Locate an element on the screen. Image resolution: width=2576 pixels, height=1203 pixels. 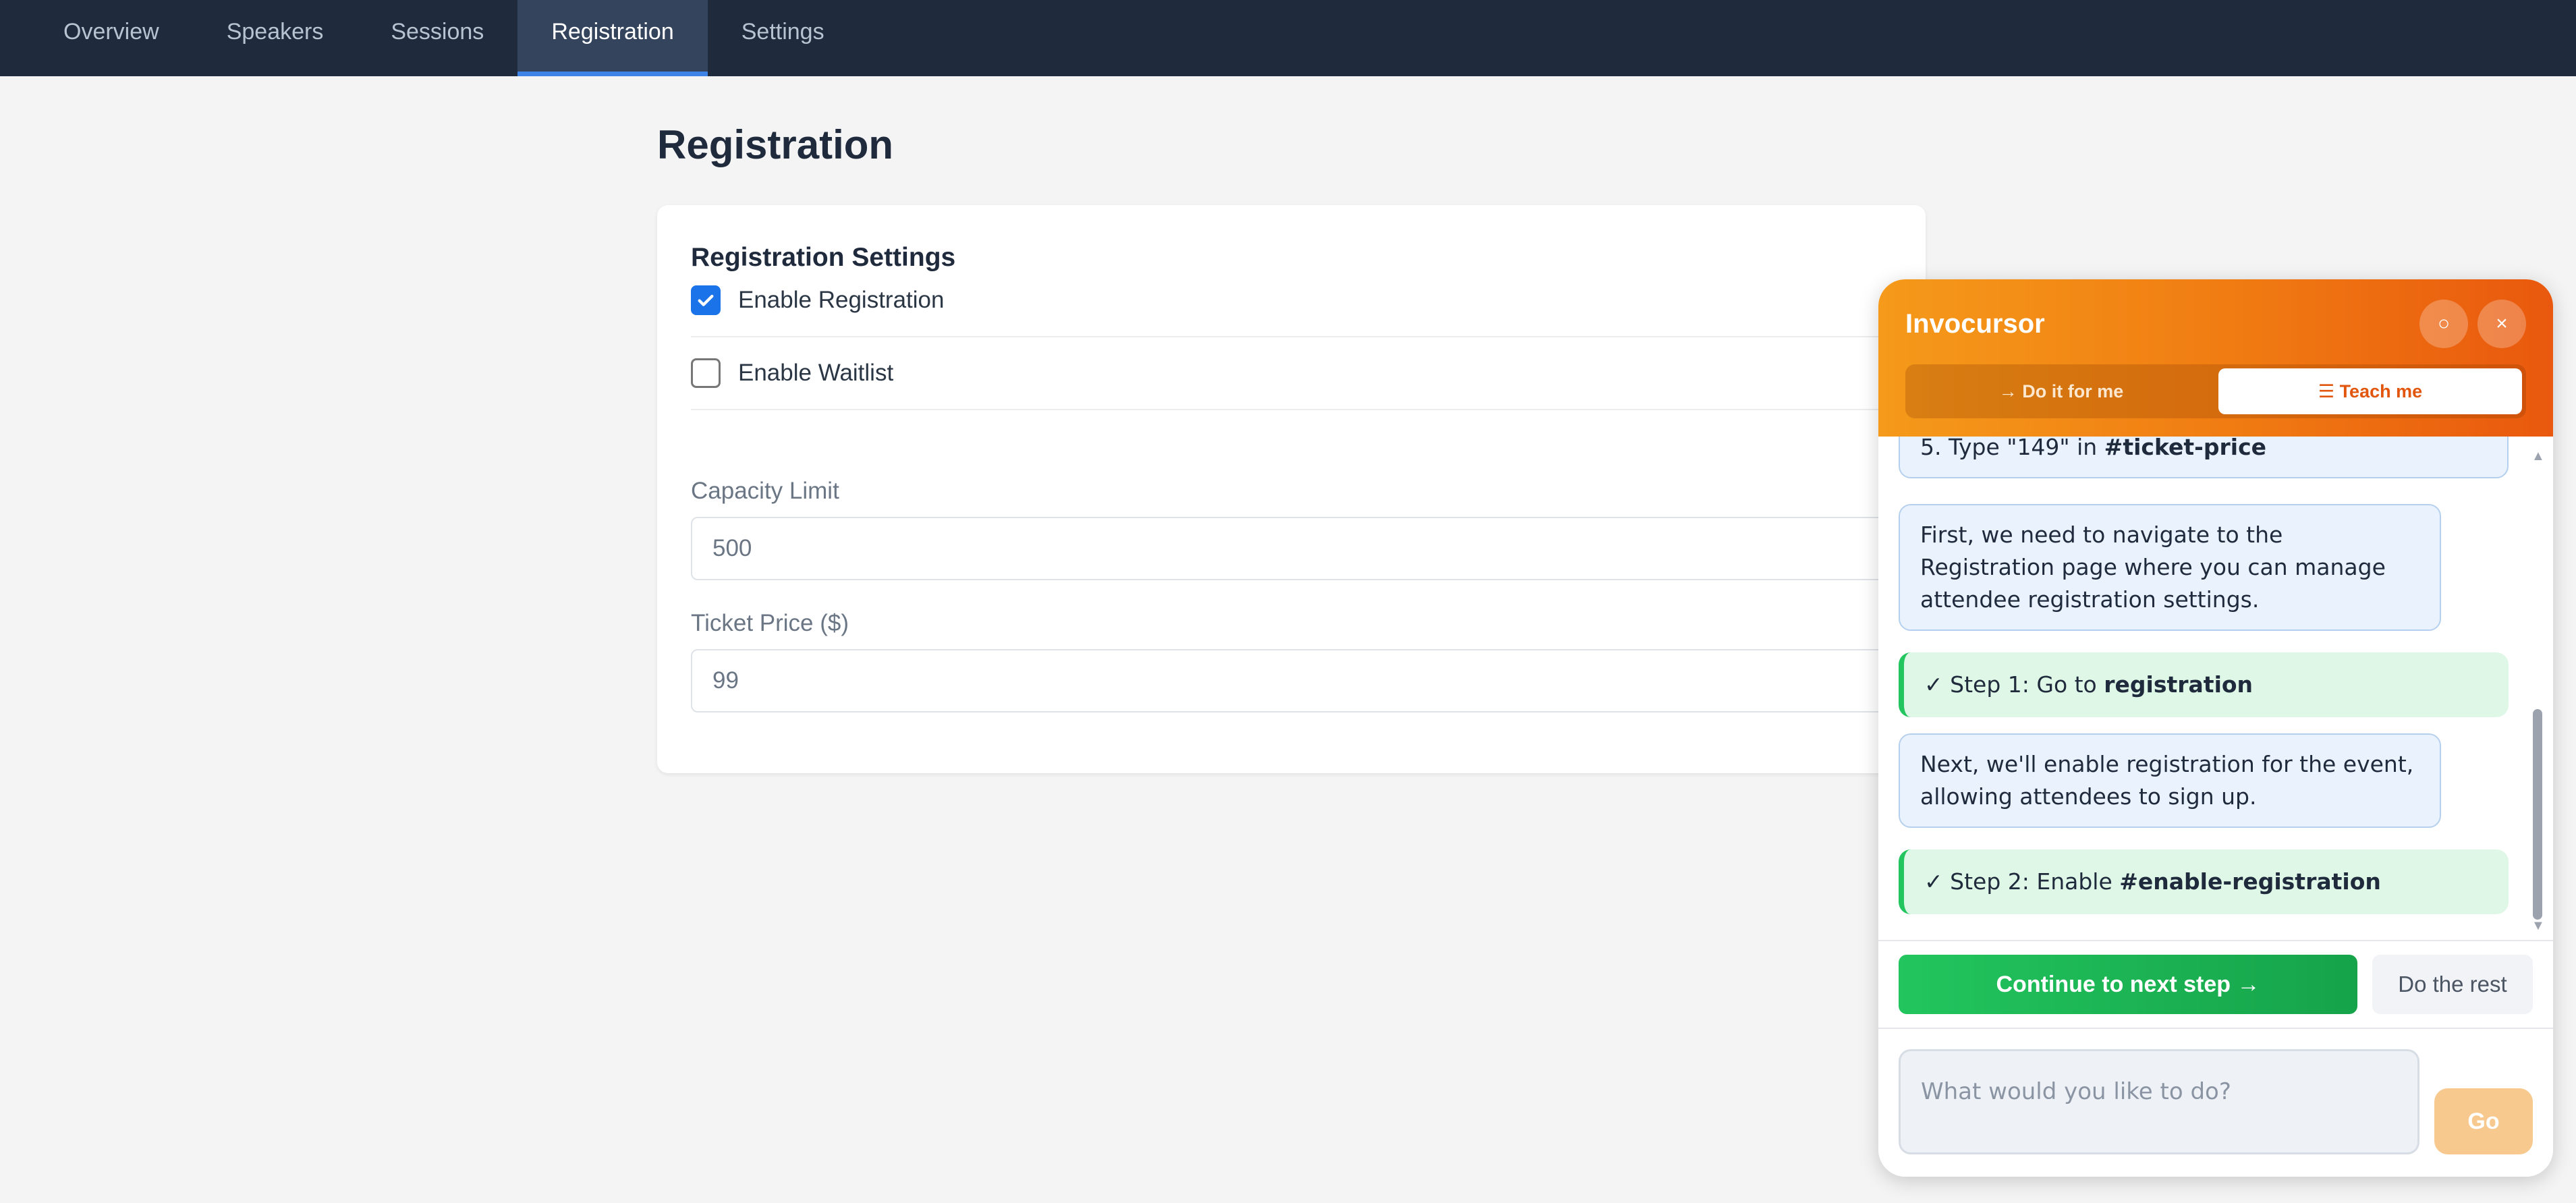
minimize-icon: ○ is located at coordinates (2444, 323).